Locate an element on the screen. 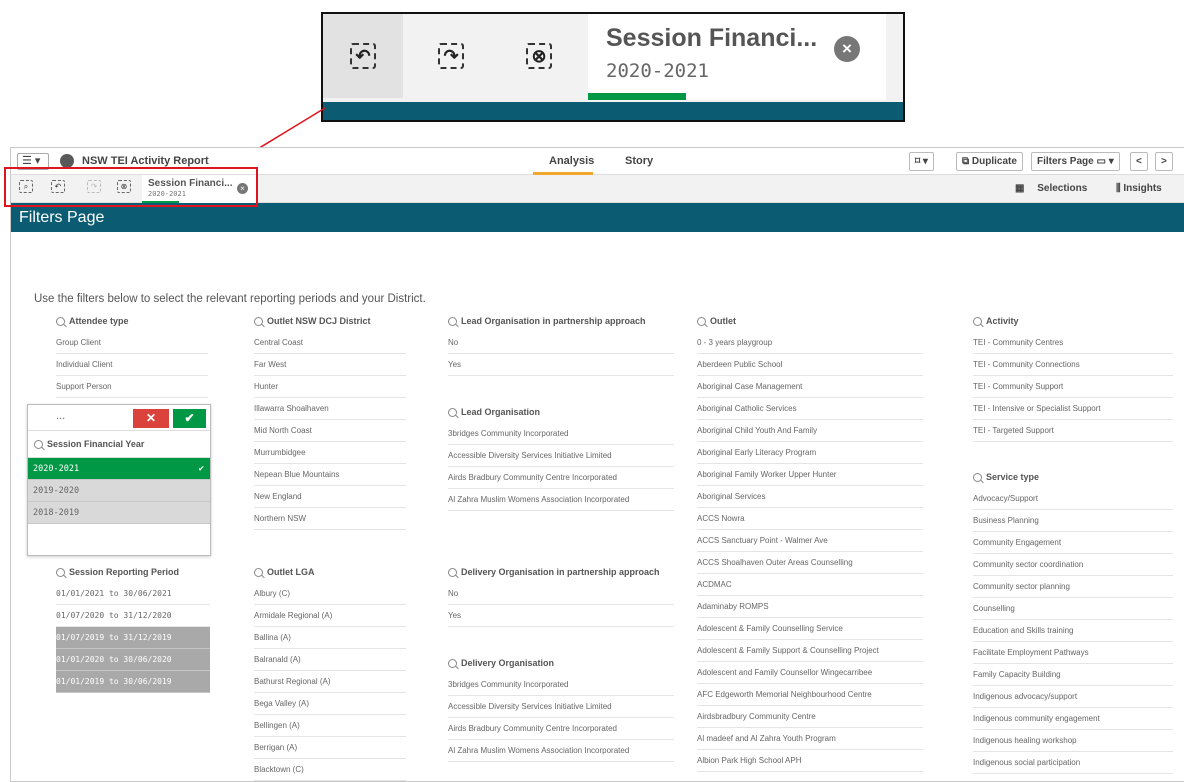 This screenshot has height=782, width=1184. list-item: TEI - Targeted Support is located at coordinates (1073, 431).